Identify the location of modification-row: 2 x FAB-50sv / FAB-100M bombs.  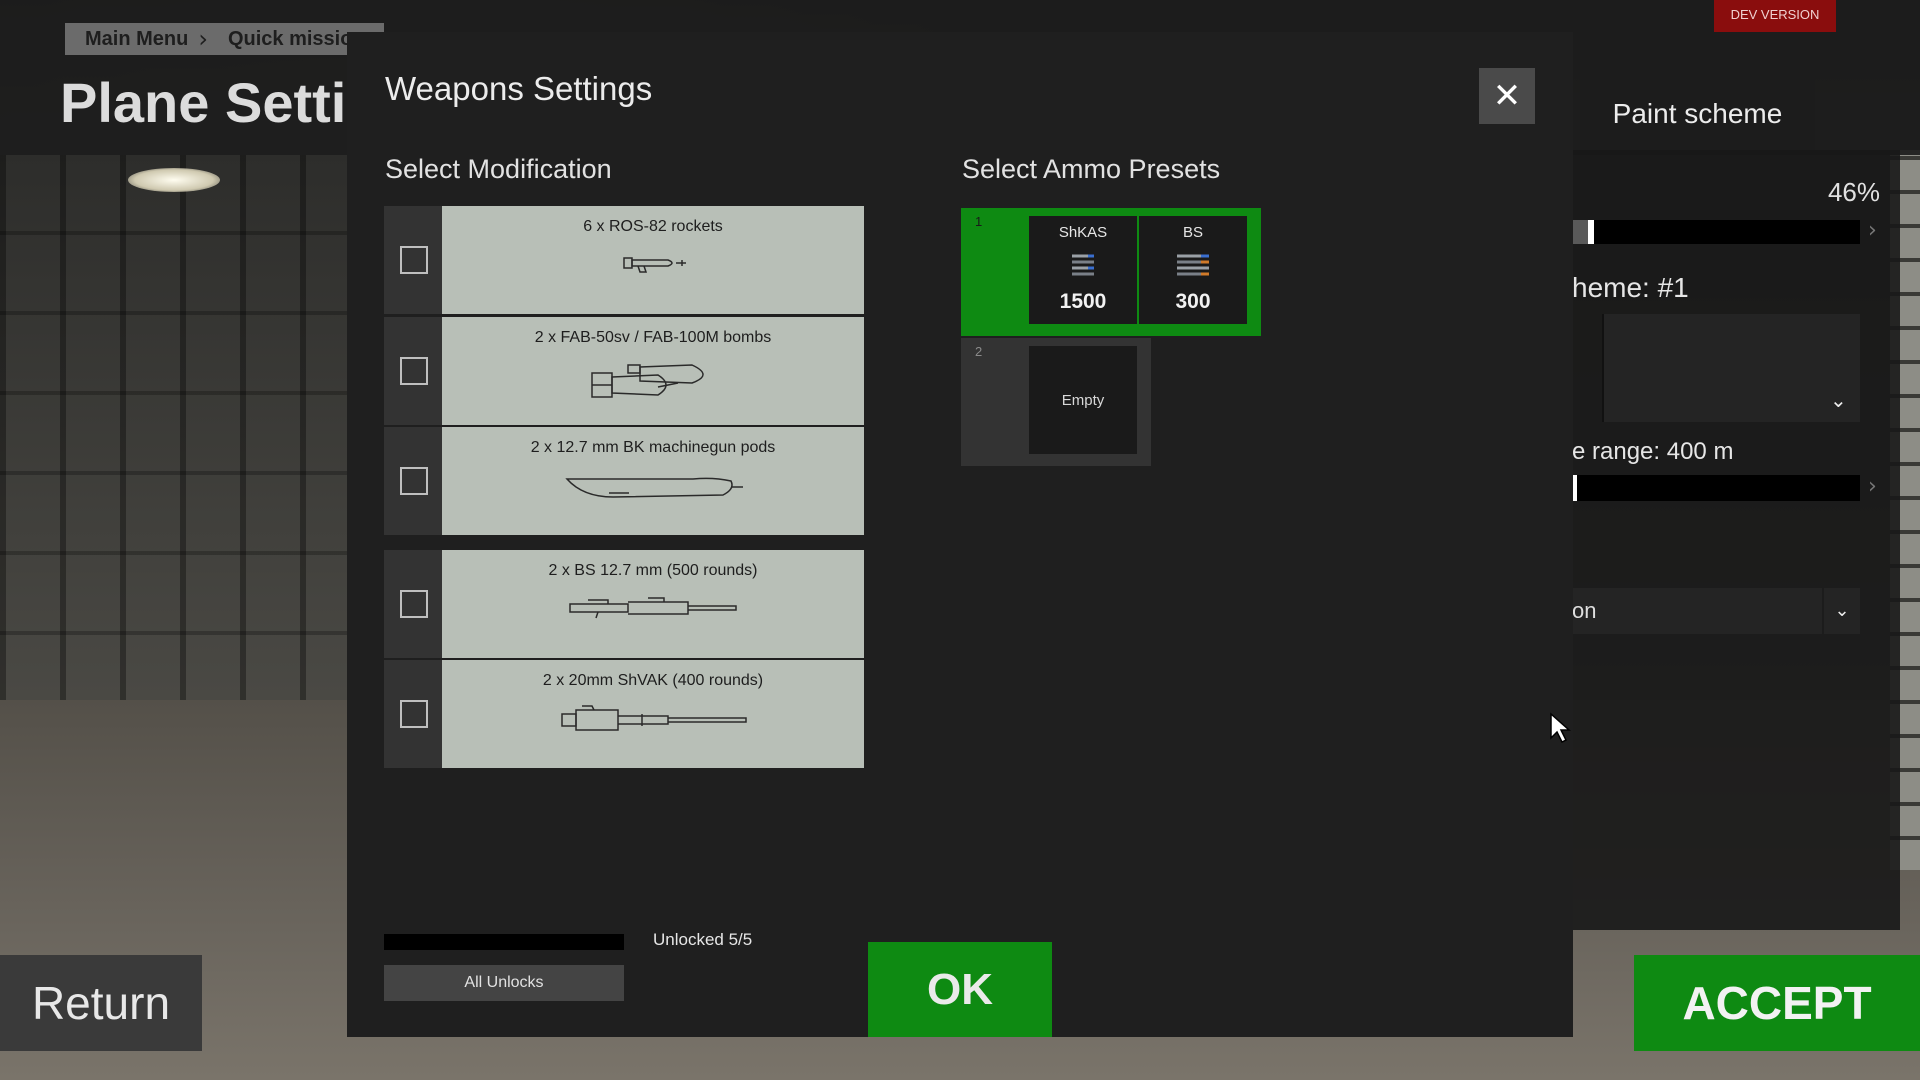
(624, 371).